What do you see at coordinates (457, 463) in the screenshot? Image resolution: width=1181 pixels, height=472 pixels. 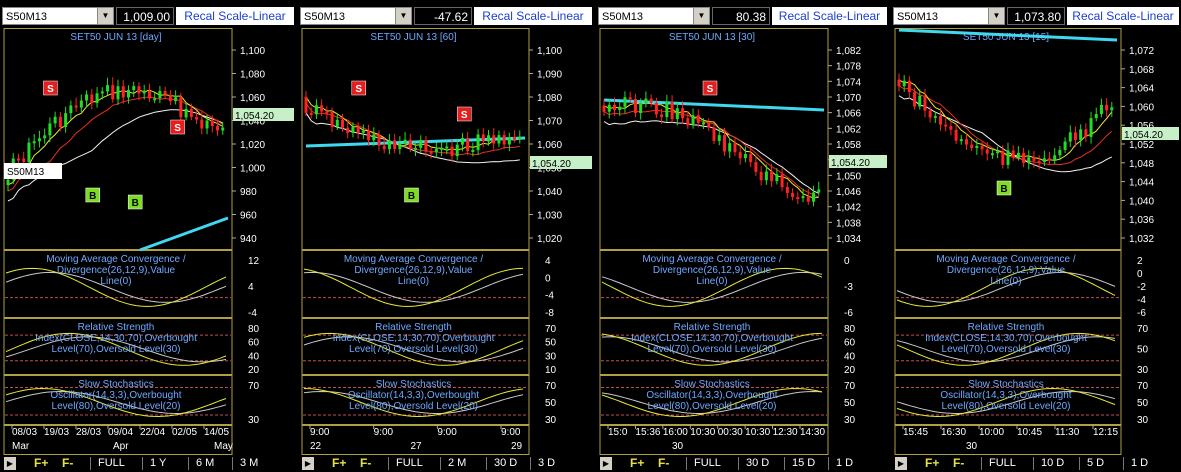 I see `range-button-2m: 2 M` at bounding box center [457, 463].